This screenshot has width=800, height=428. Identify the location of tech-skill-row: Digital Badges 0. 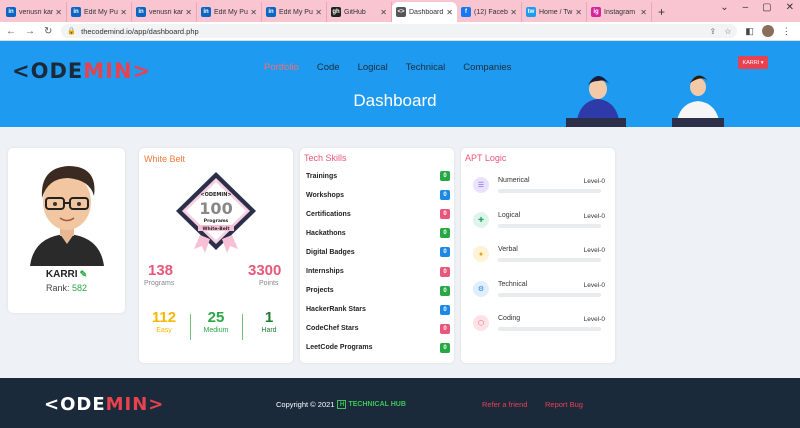
(378, 252).